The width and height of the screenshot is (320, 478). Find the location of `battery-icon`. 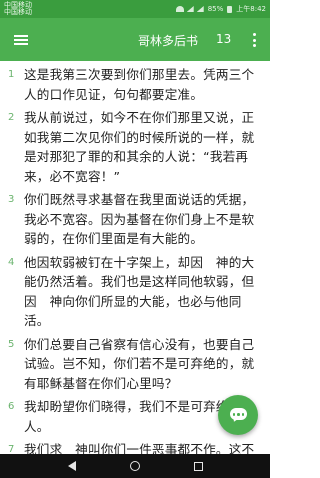

battery-icon is located at coordinates (230, 9).